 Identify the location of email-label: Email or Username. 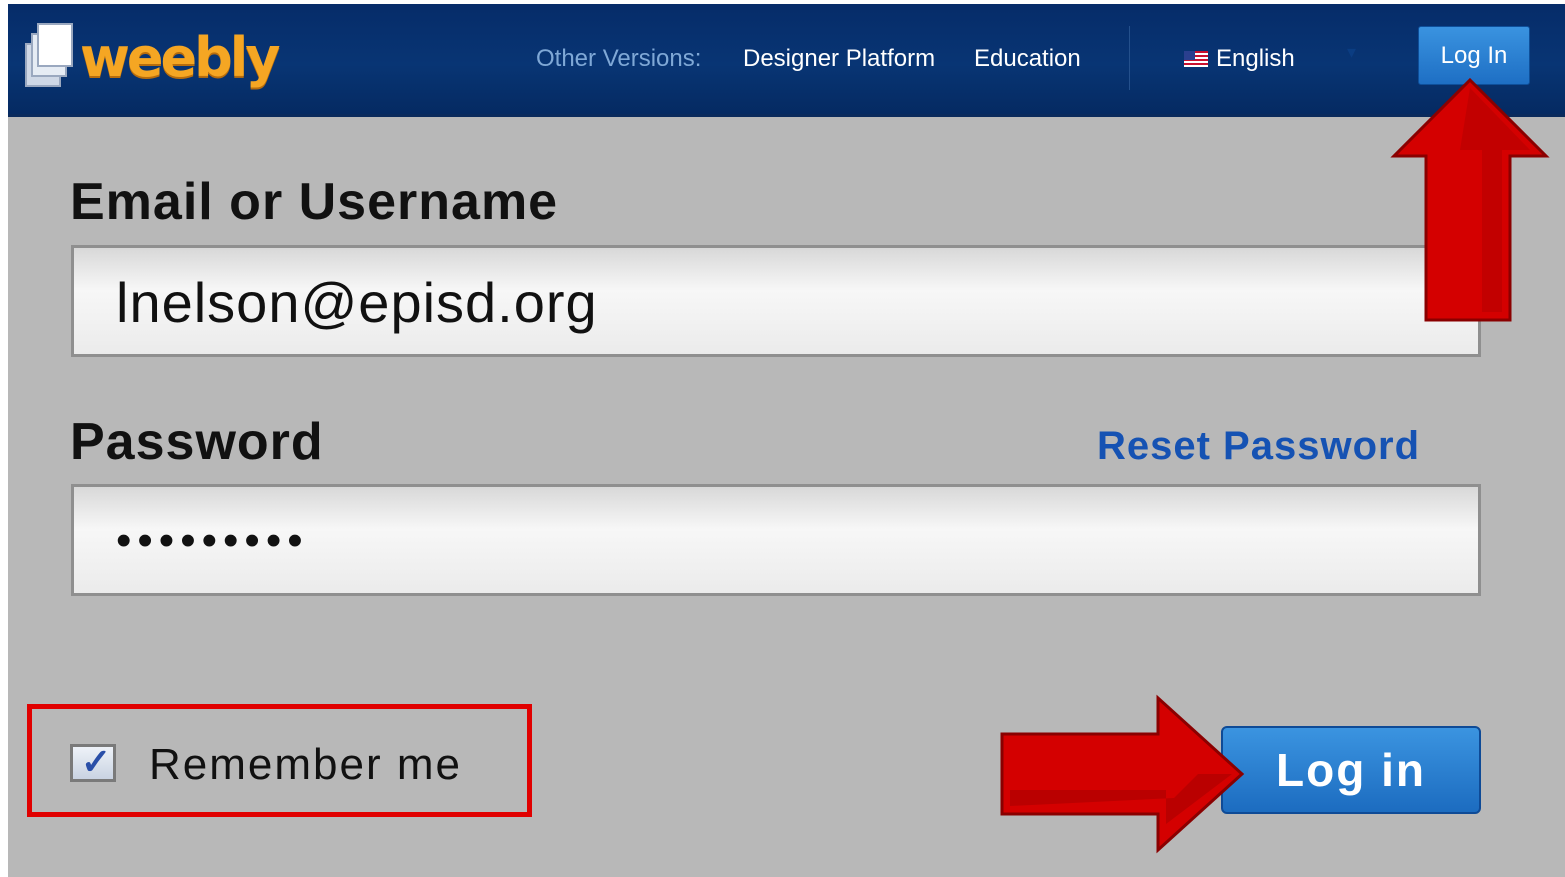
(314, 202).